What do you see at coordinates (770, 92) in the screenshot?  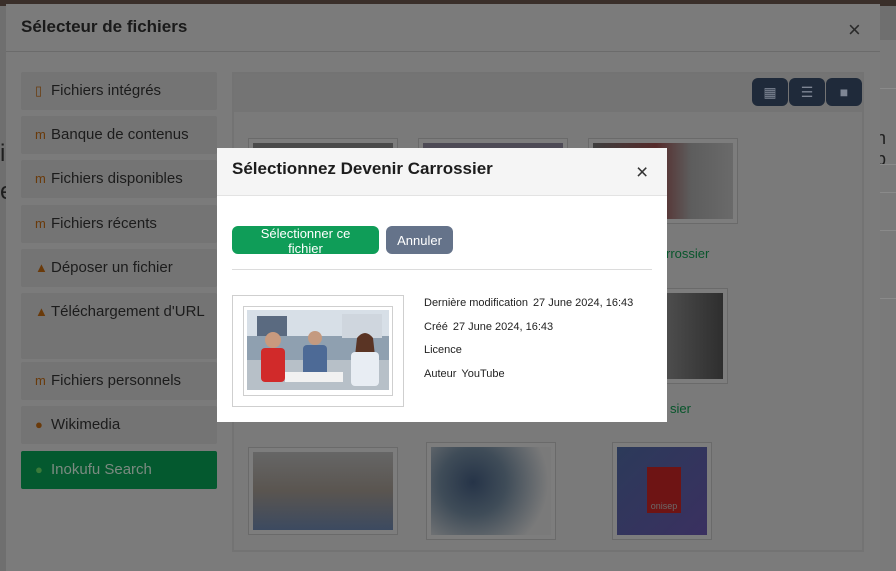 I see `grid-view-icon: ▦` at bounding box center [770, 92].